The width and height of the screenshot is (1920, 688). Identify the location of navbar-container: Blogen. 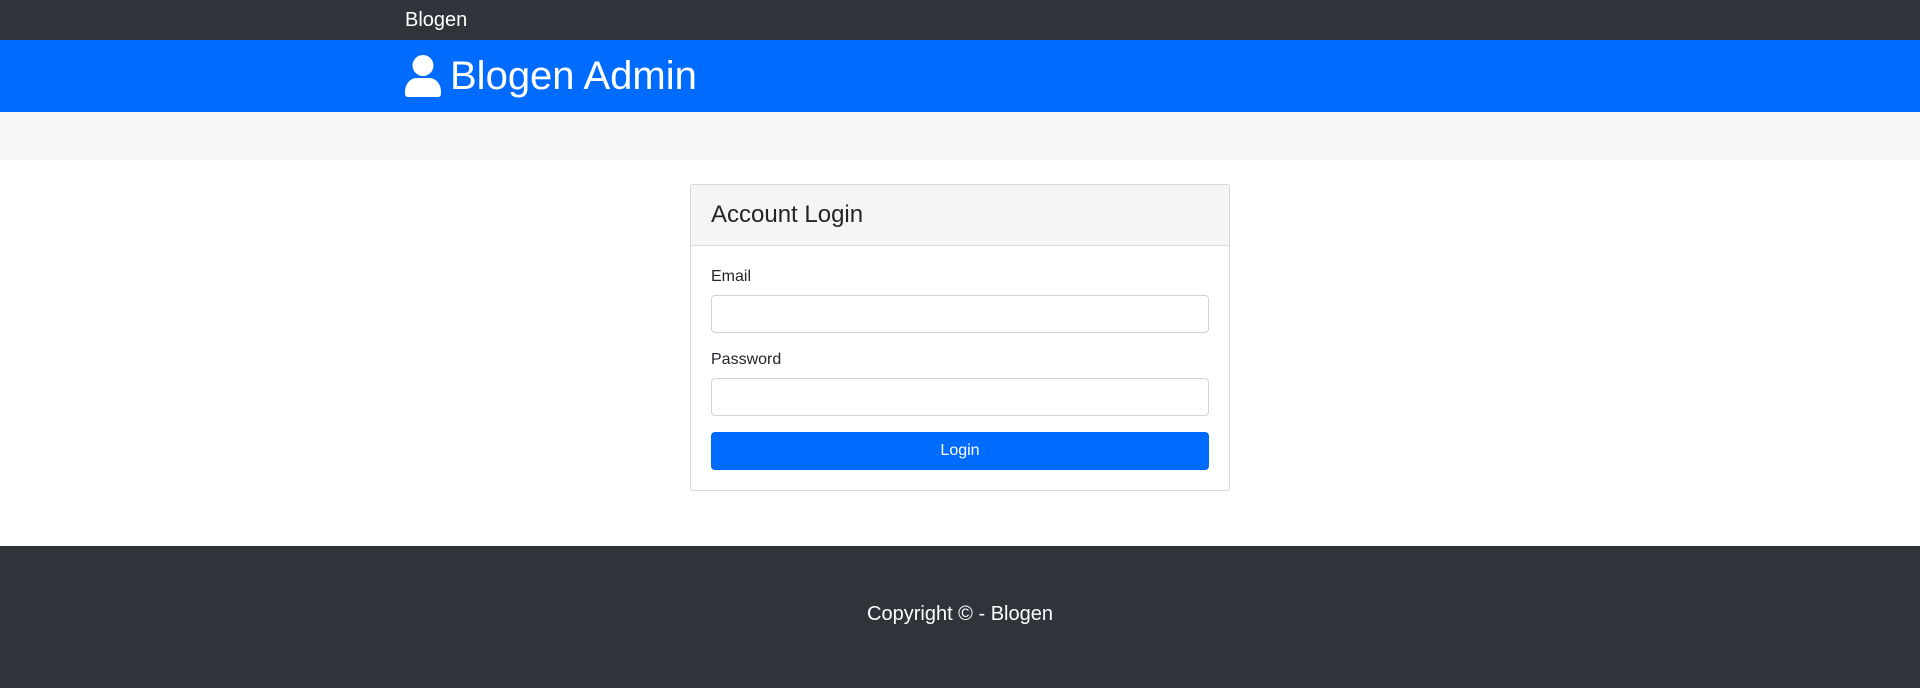
(960, 20).